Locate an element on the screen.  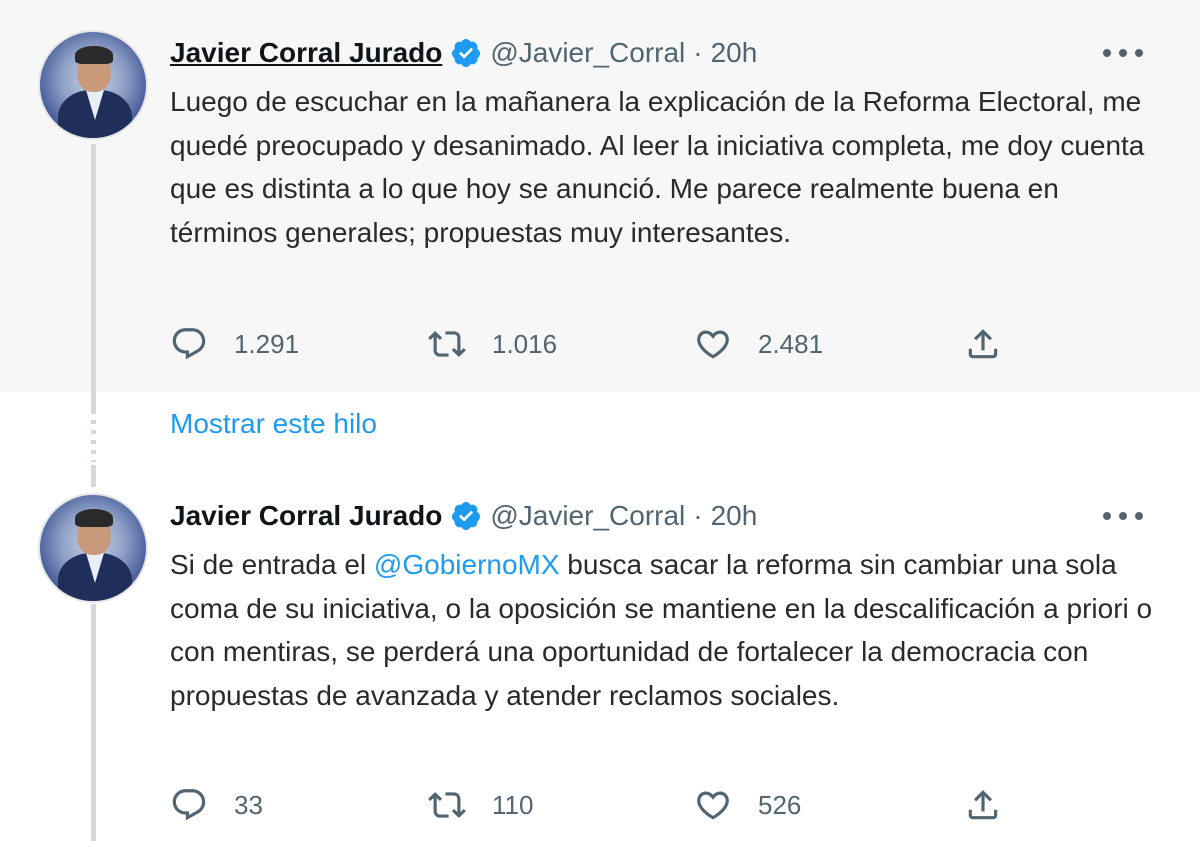
reply-count: 1.291 is located at coordinates (267, 343).